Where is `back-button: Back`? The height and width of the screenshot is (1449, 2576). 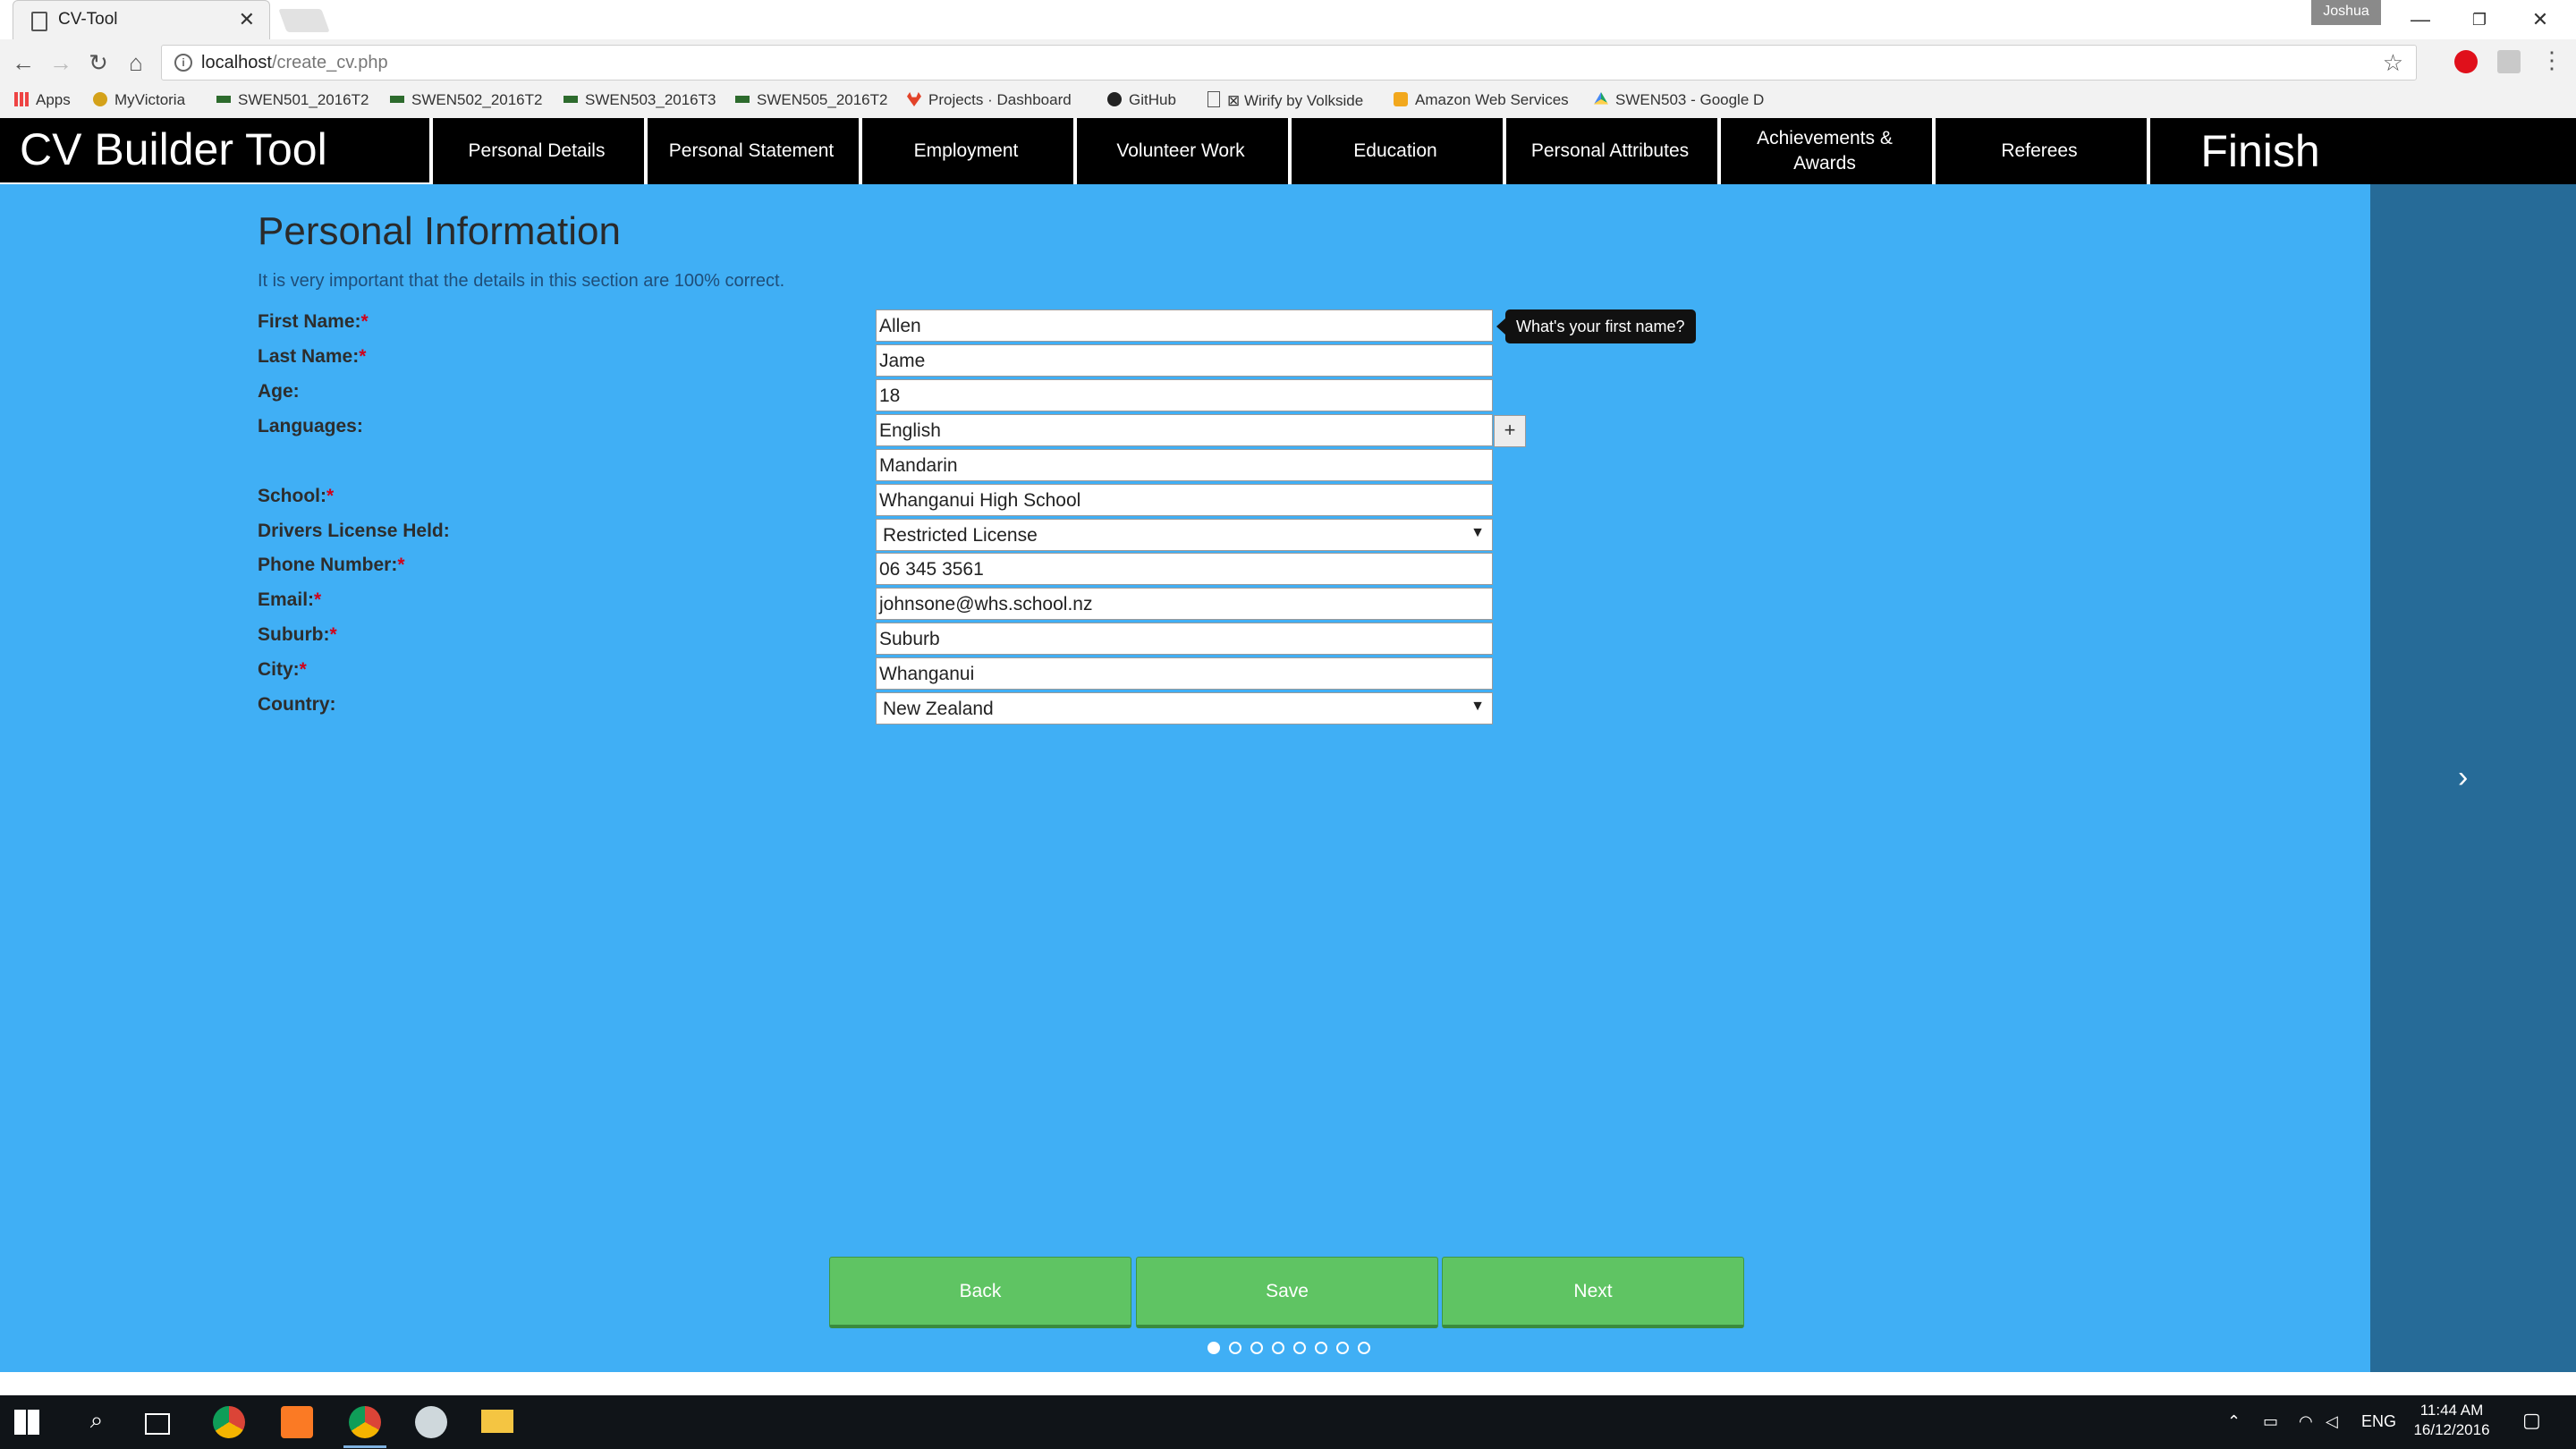 back-button: Back is located at coordinates (980, 1292).